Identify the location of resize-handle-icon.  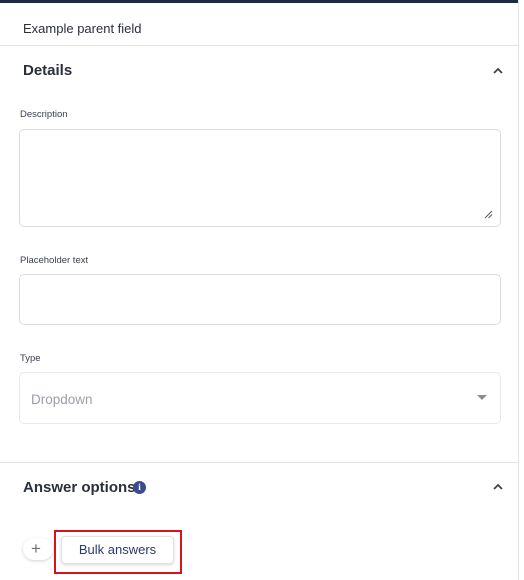
(488, 214).